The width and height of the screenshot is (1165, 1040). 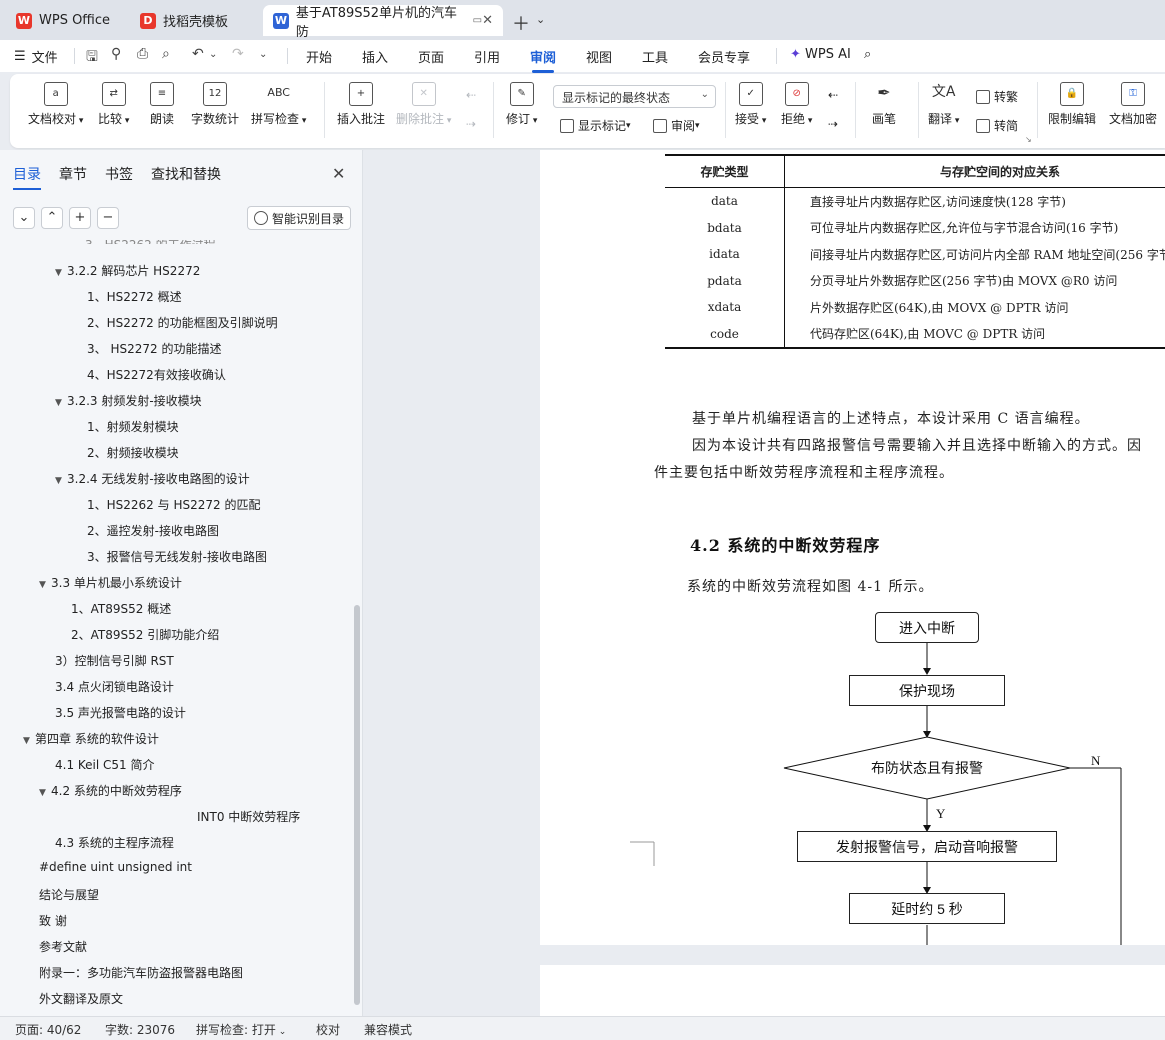 What do you see at coordinates (150, 242) in the screenshot?
I see `toc-item: 3、HS2262 的工作过程` at bounding box center [150, 242].